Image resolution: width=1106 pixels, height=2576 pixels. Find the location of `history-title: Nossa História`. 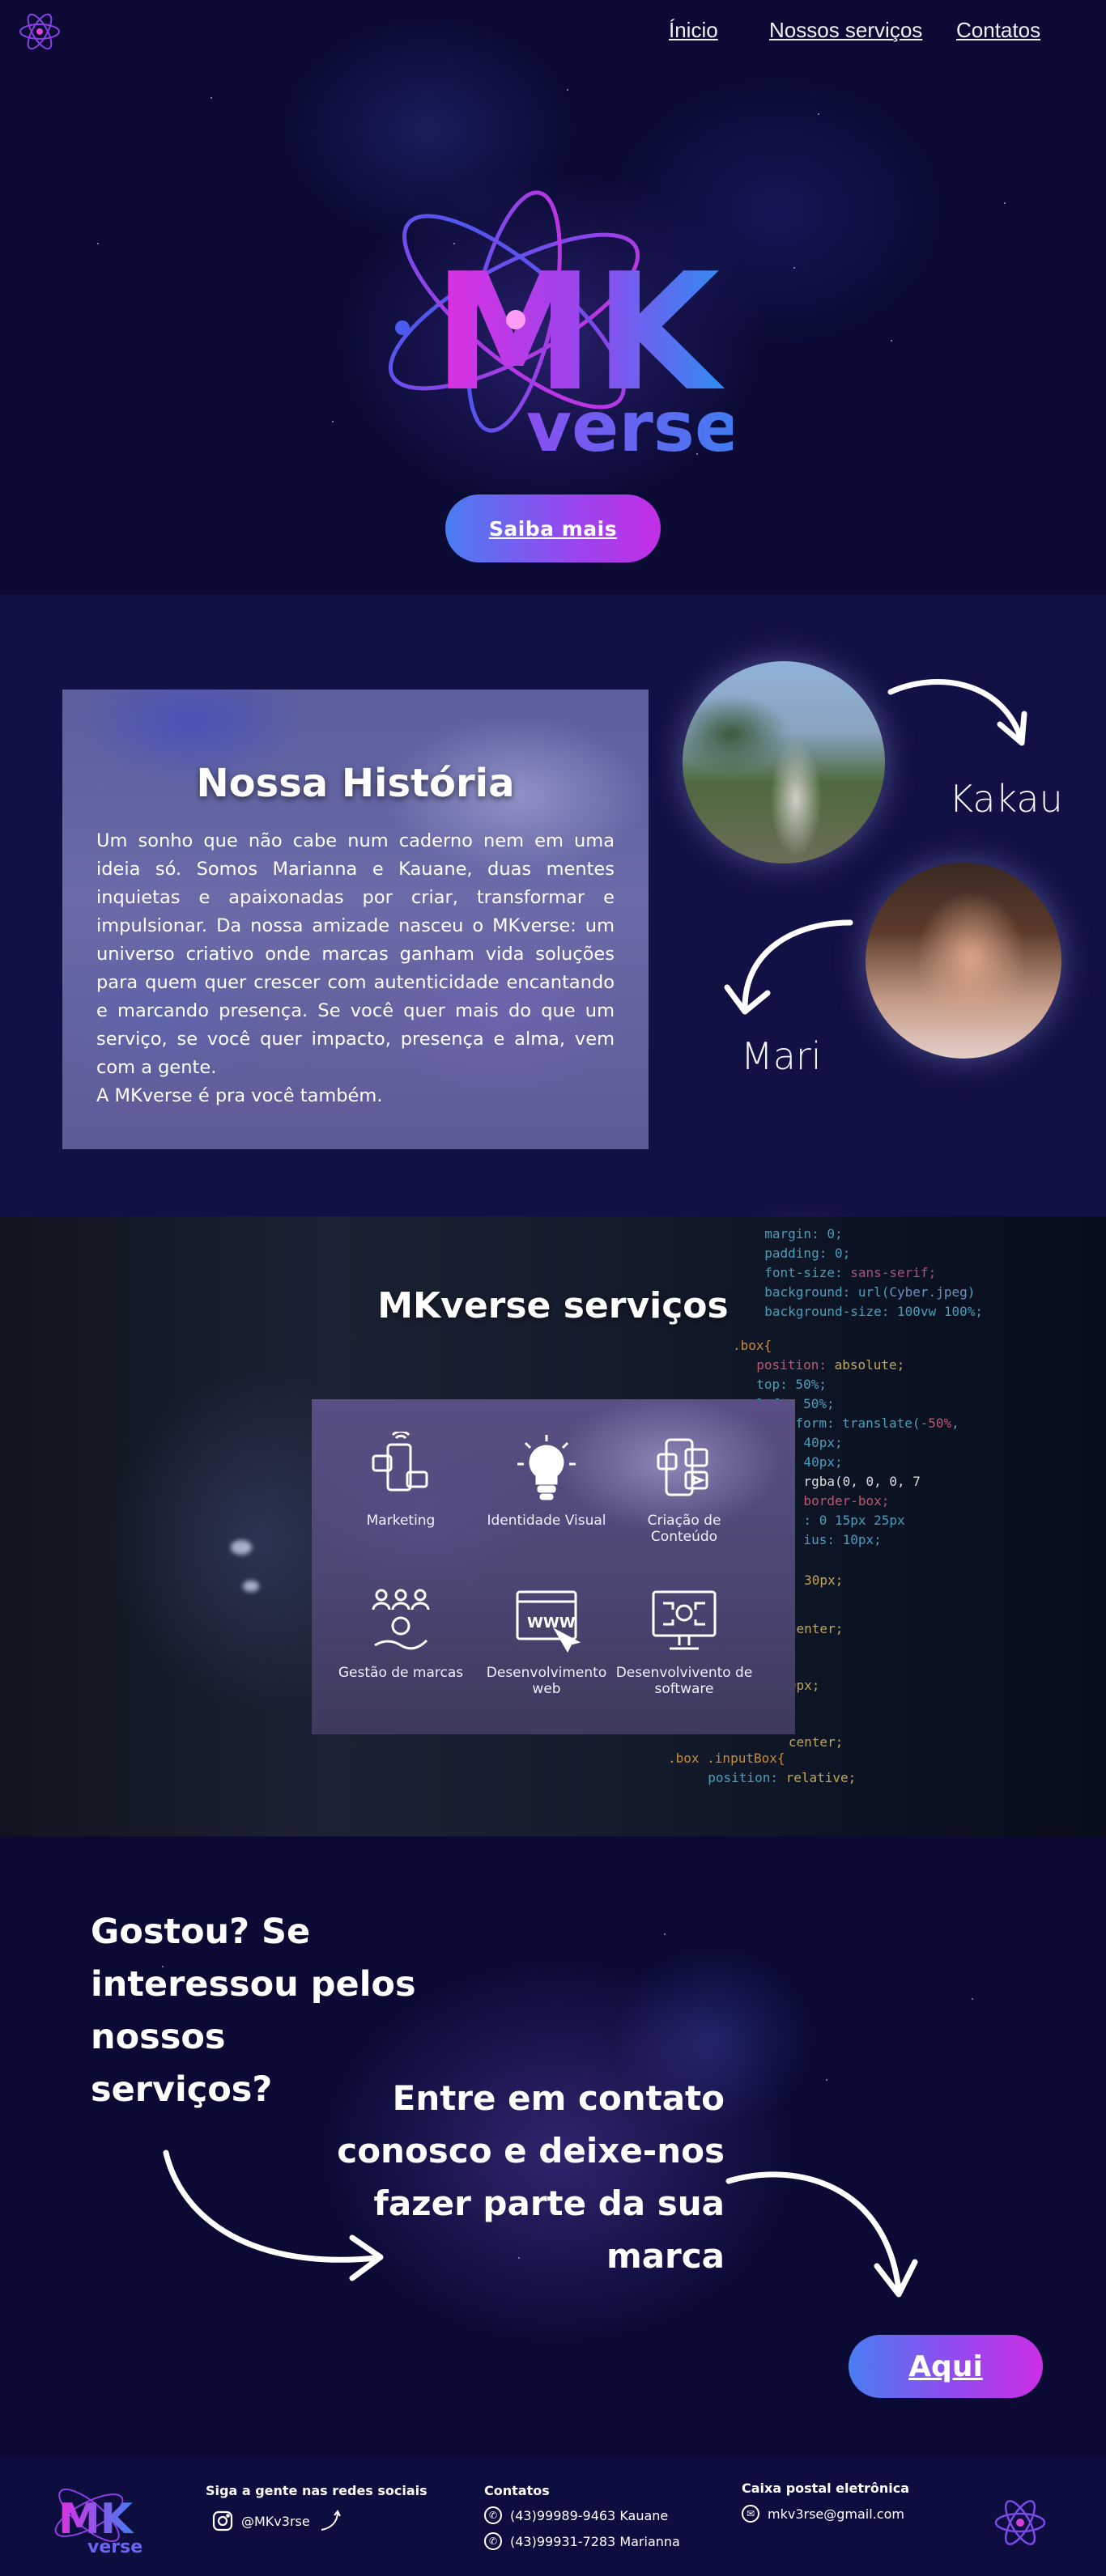

history-title: Nossa História is located at coordinates (356, 783).